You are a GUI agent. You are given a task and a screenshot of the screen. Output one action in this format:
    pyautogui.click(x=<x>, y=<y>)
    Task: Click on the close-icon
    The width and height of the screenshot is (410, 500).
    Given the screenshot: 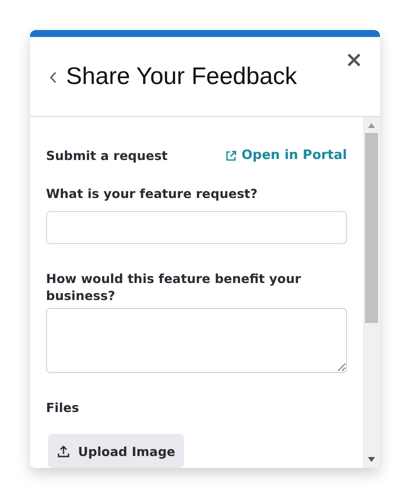 What is the action you would take?
    pyautogui.click(x=354, y=60)
    